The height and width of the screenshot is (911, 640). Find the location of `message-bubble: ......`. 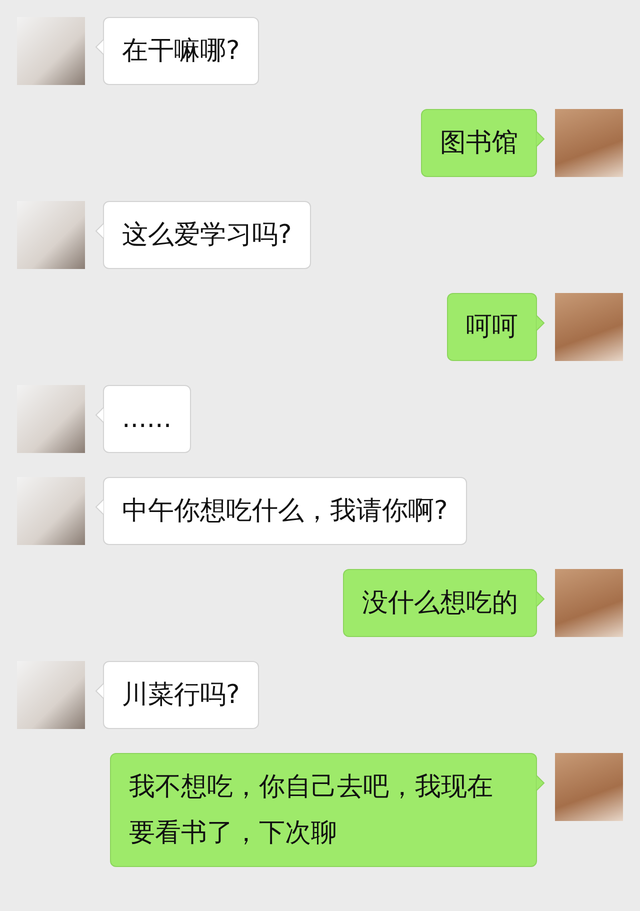

message-bubble: ...... is located at coordinates (147, 419).